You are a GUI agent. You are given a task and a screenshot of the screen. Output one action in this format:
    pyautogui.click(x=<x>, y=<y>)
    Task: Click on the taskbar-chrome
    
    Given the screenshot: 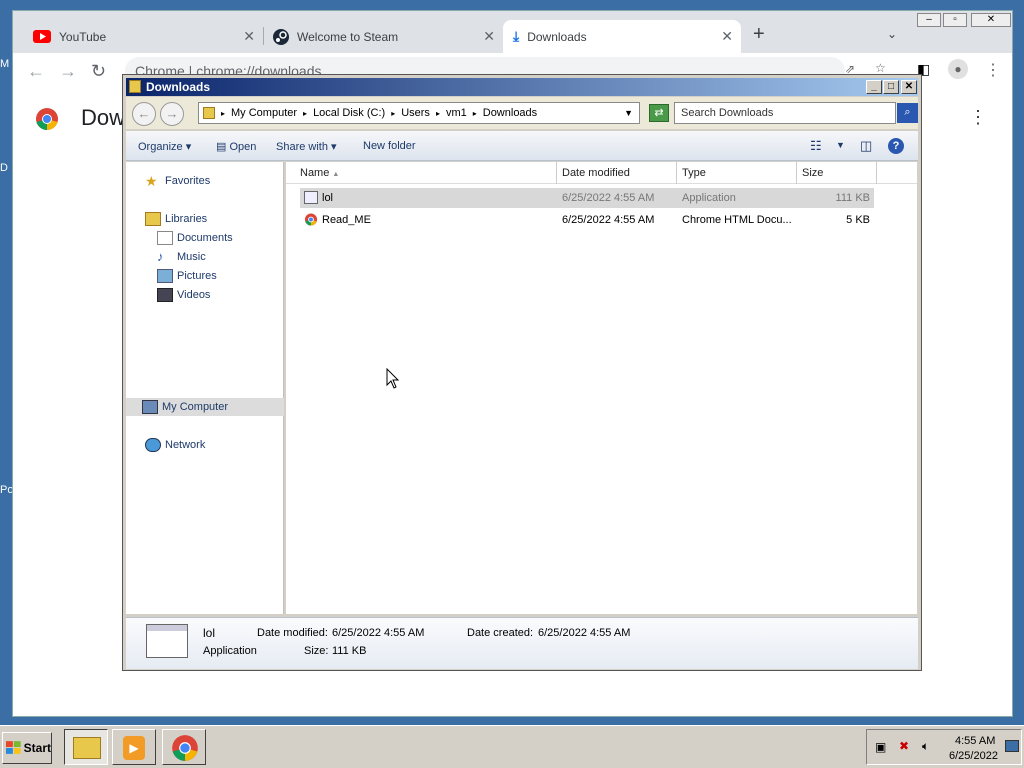 What is the action you would take?
    pyautogui.click(x=184, y=747)
    